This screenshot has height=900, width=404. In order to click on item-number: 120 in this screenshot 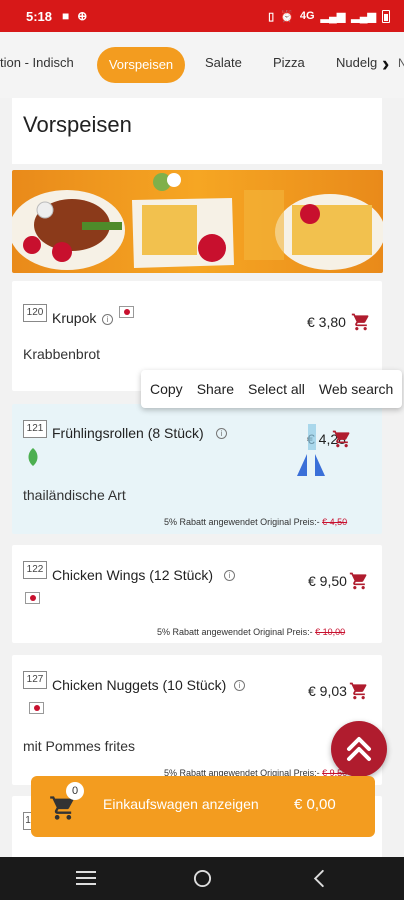, I will do `click(35, 313)`.